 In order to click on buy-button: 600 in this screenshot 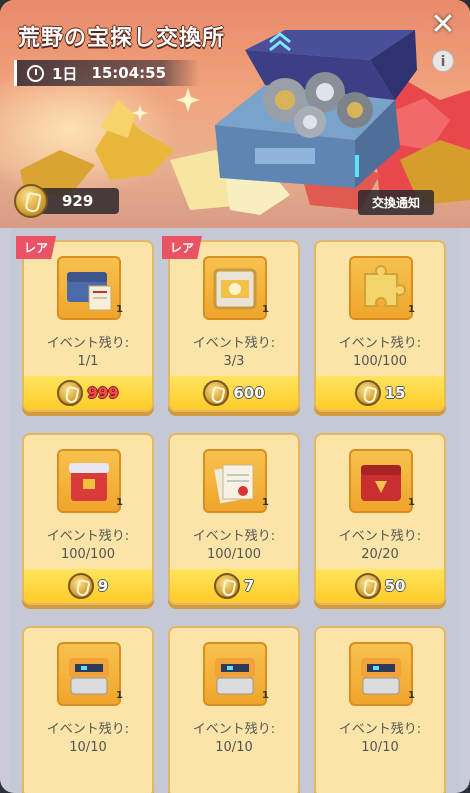, I will do `click(234, 393)`.